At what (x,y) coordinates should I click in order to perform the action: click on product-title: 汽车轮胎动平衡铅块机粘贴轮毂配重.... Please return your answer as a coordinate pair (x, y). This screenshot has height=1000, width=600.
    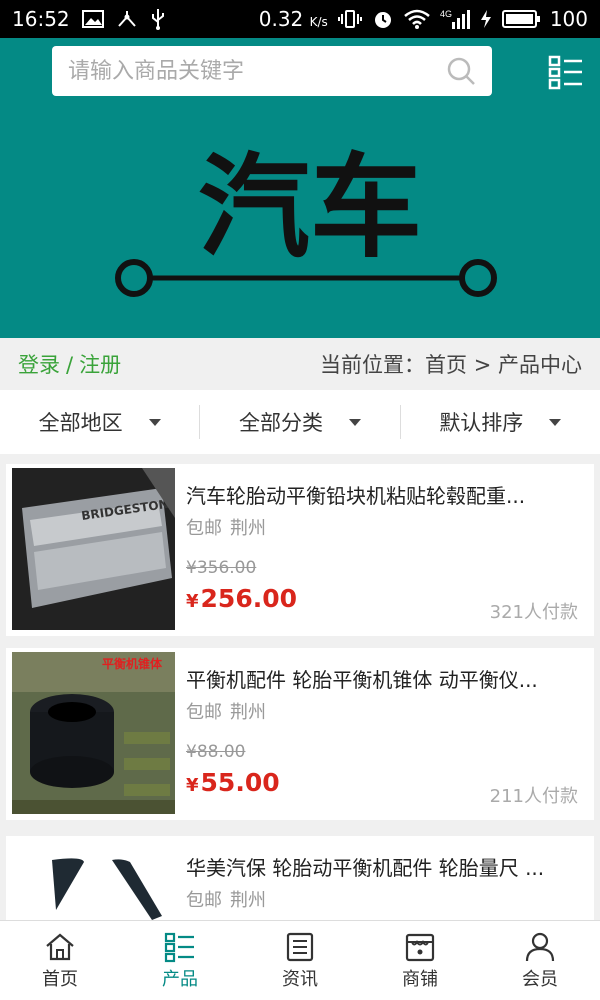
    Looking at the image, I should click on (382, 494).